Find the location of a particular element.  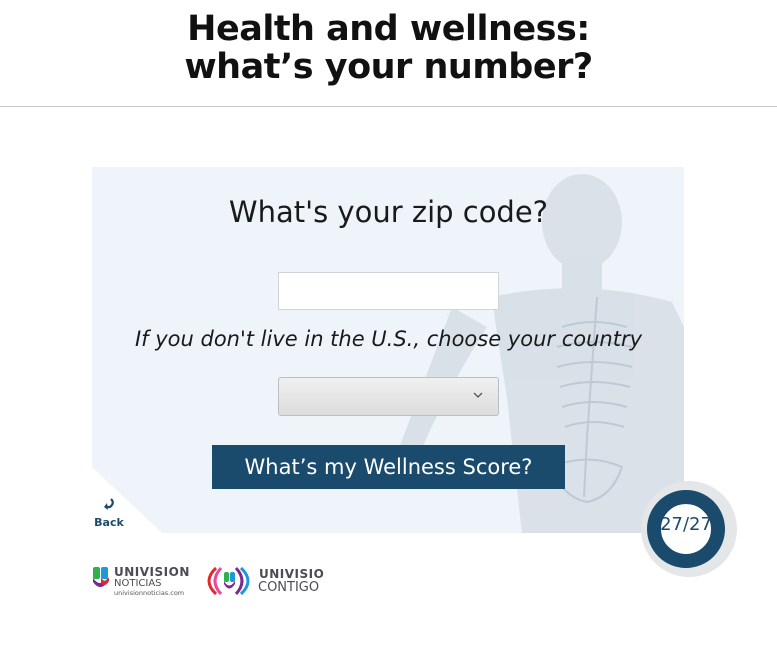

back-arrow-icon is located at coordinates (109, 504).